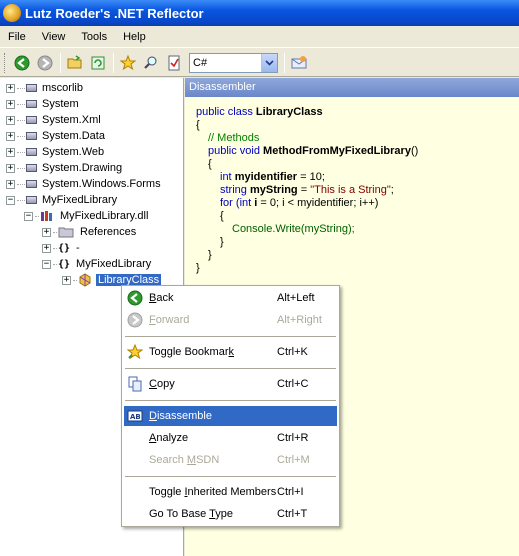  I want to click on tree-item-system-web: + System.Web, so click(56, 152).